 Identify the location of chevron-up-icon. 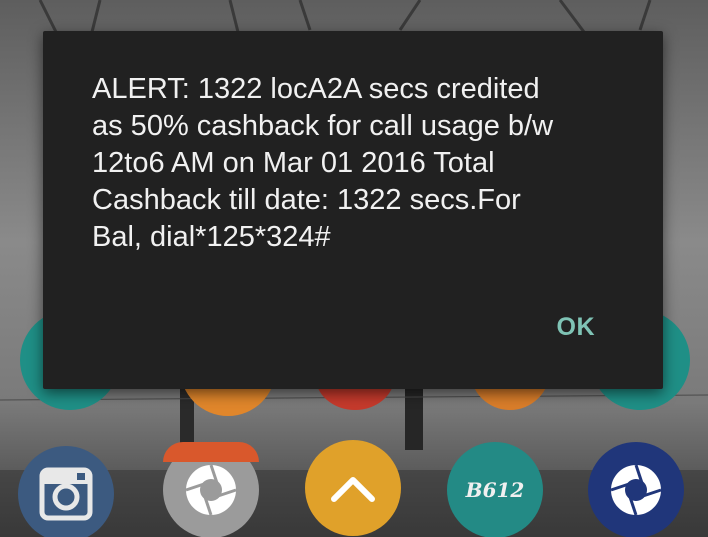
(353, 489).